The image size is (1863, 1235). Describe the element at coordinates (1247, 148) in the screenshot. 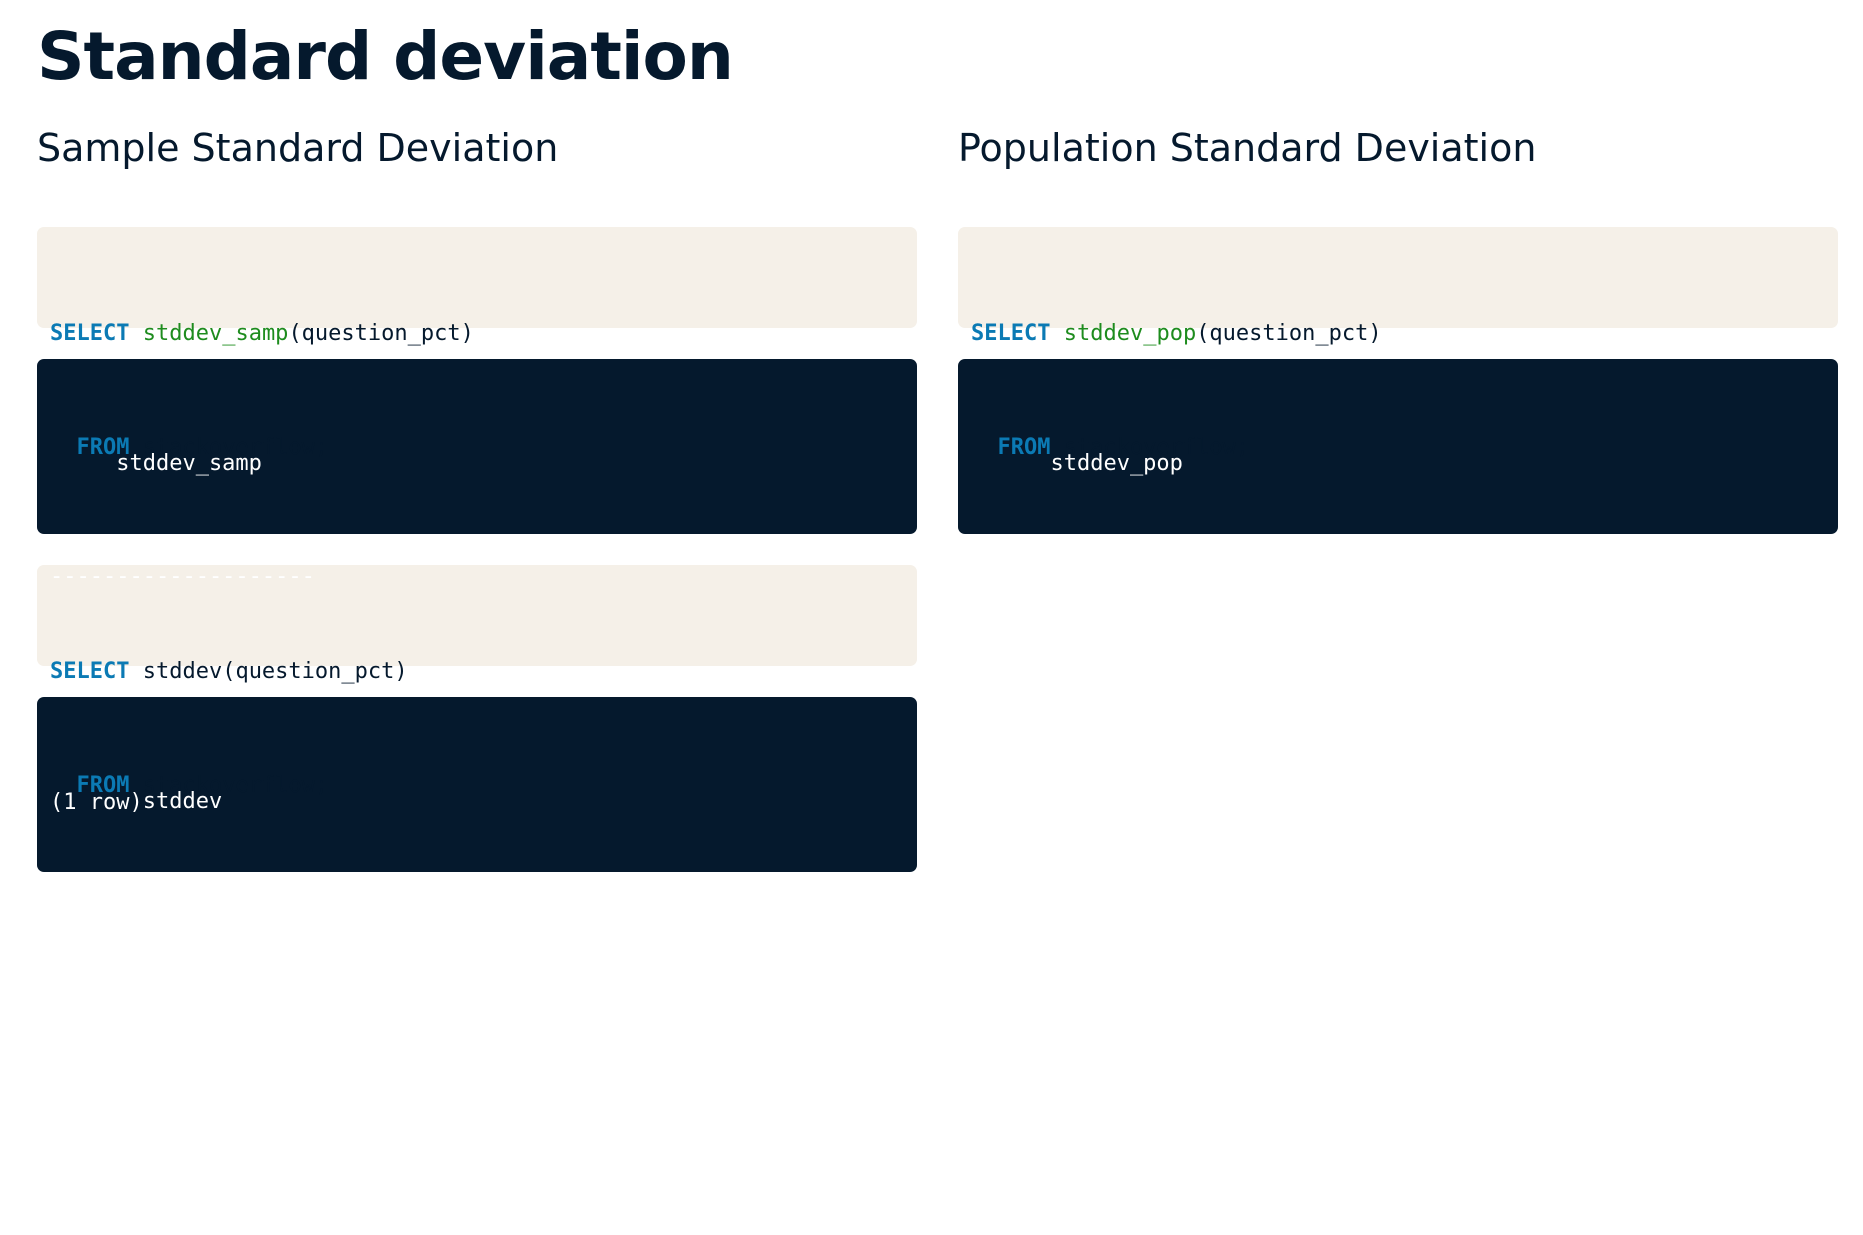

I see `population-heading: Population Standard Deviation` at that location.